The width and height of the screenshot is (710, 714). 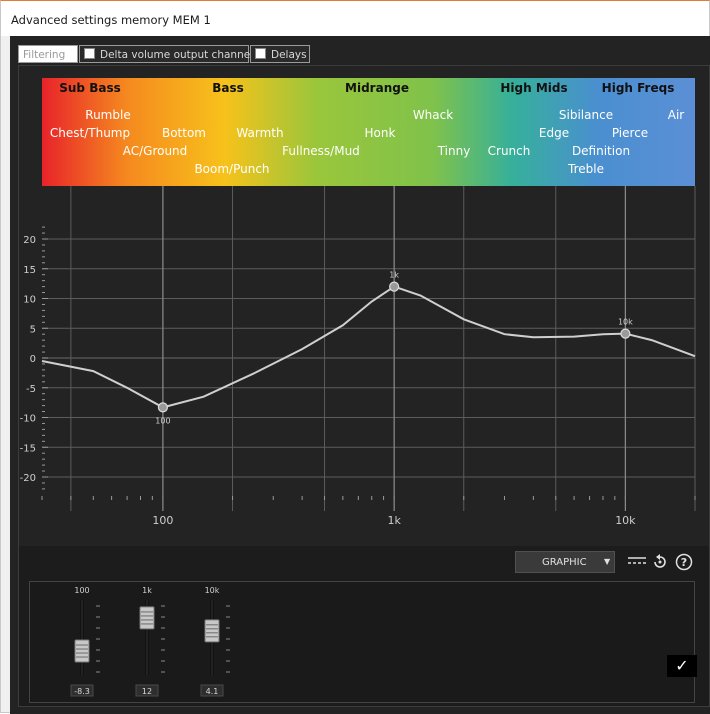 I want to click on x-tick-label: 10k, so click(x=625, y=520).